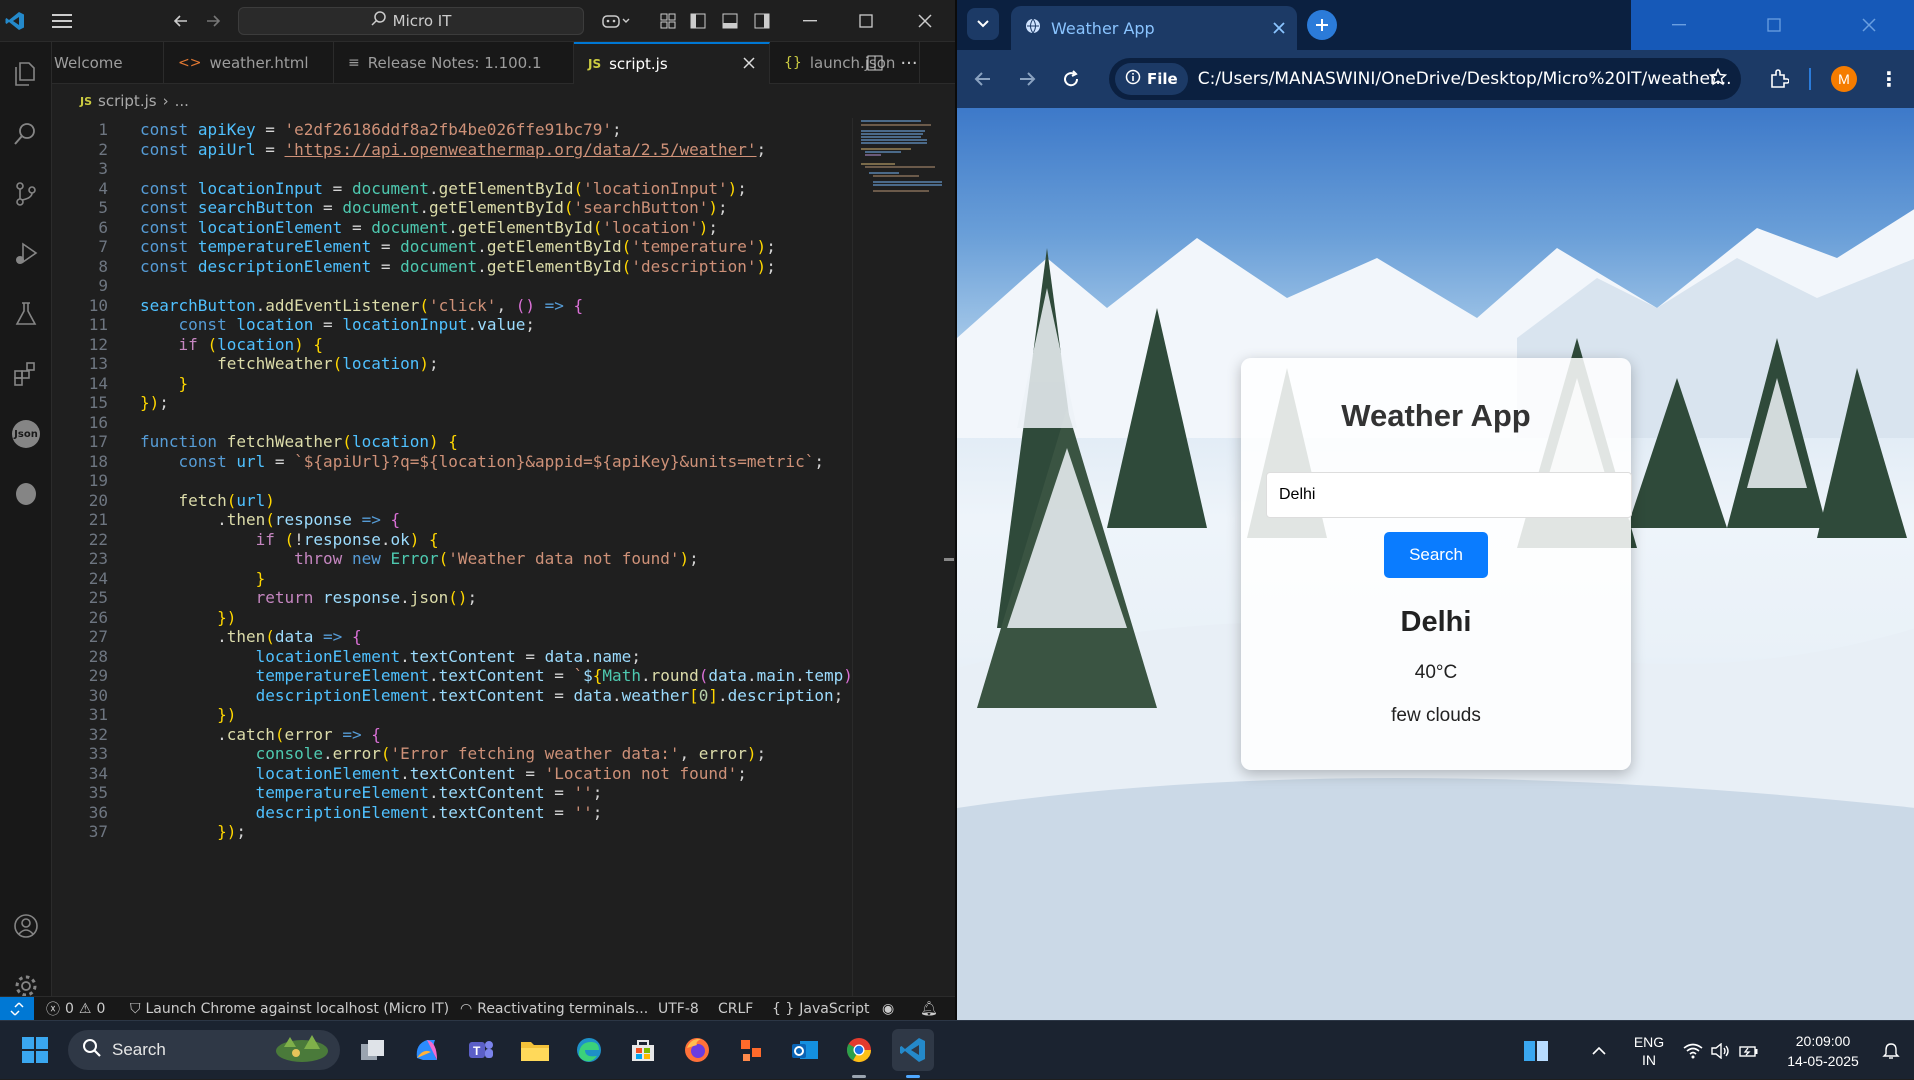 This screenshot has width=1914, height=1080. What do you see at coordinates (26, 926) in the screenshot?
I see `account-icon` at bounding box center [26, 926].